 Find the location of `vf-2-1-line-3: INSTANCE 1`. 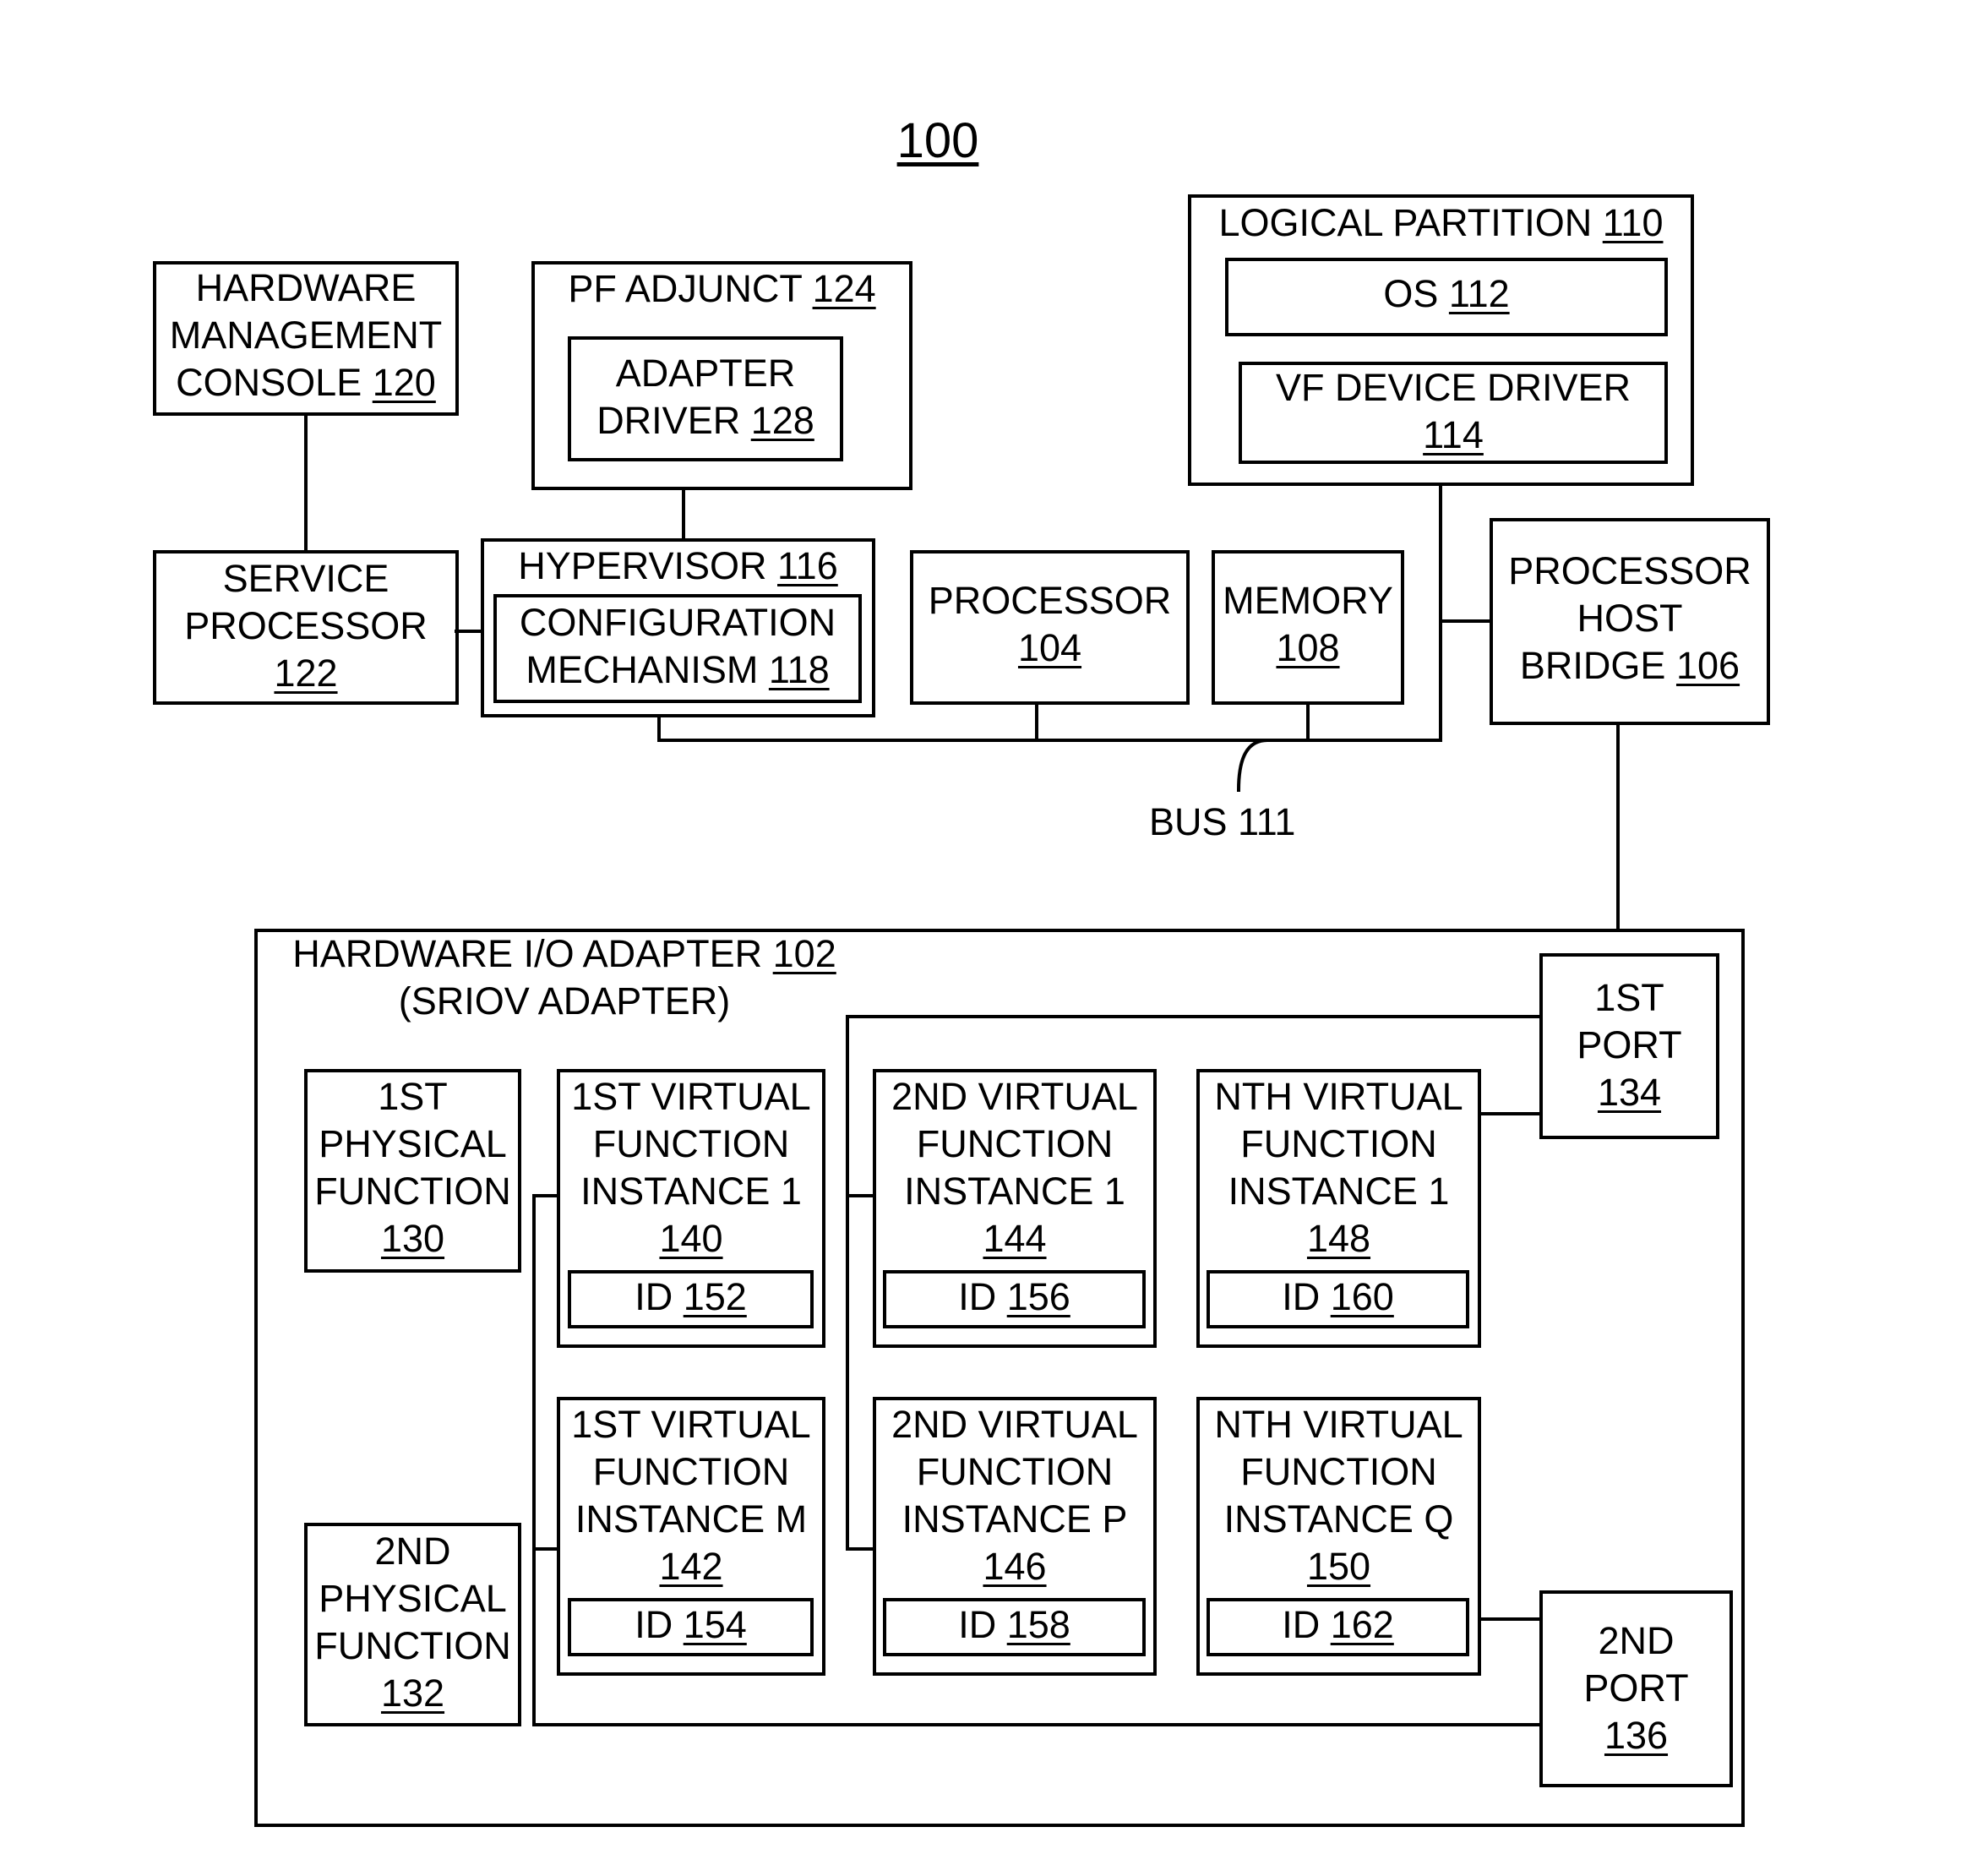

vf-2-1-line-3: INSTANCE 1 is located at coordinates (1014, 1191).